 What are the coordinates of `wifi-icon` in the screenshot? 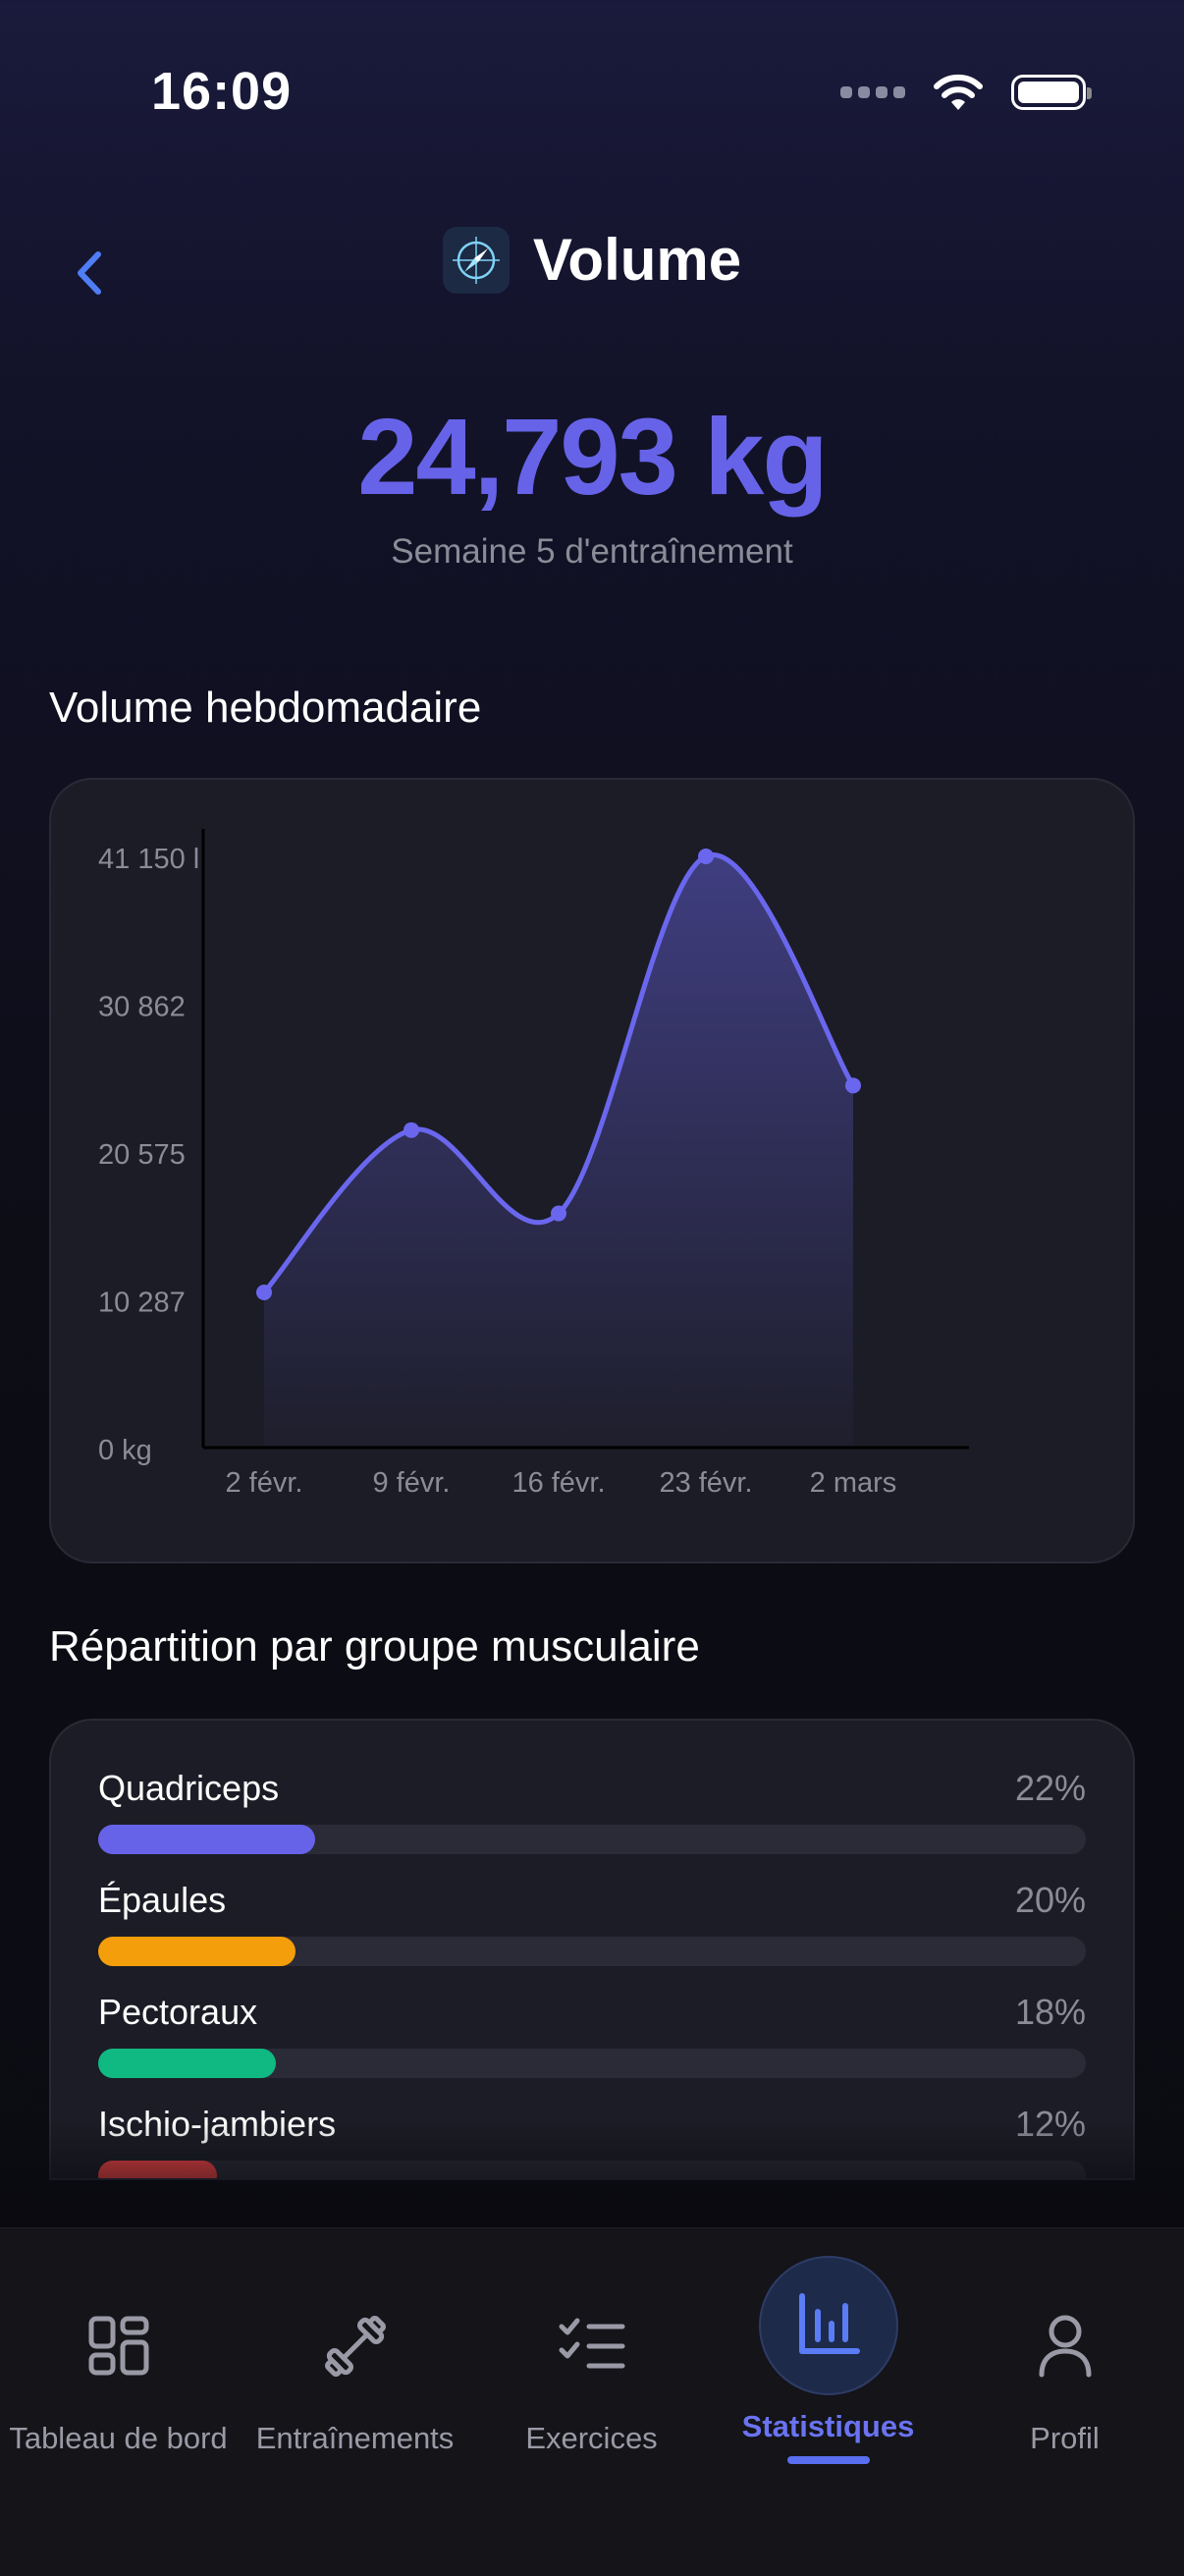 It's located at (958, 92).